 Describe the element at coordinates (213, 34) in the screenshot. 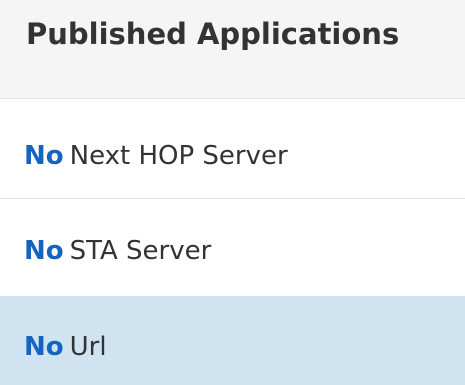

I see `panel-title: Published Applications` at that location.